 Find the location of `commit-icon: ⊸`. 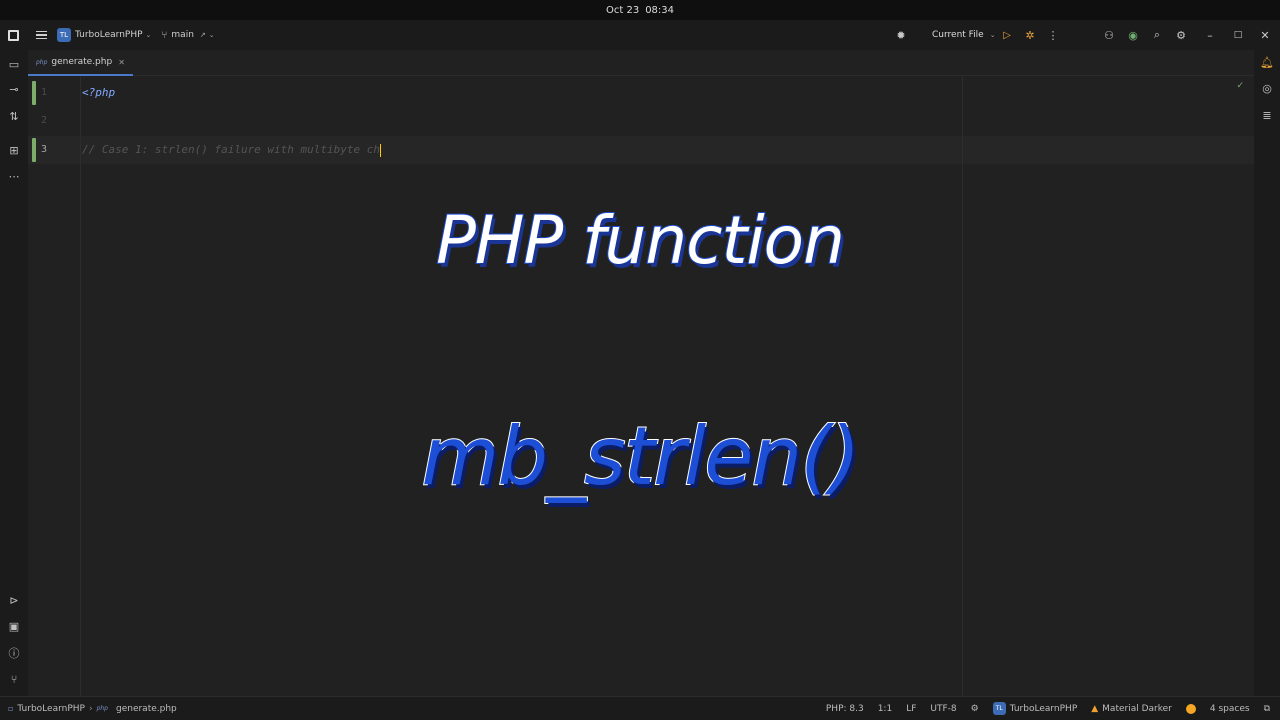

commit-icon: ⊸ is located at coordinates (14, 89).